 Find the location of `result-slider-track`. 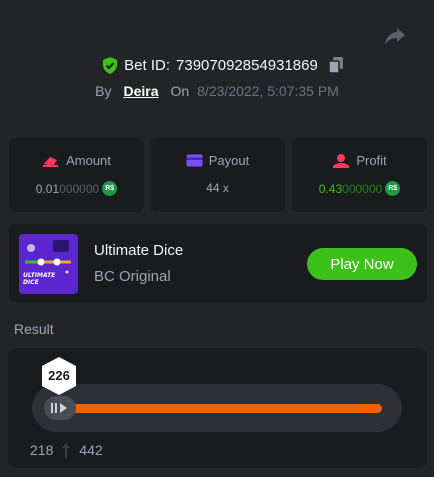

result-slider-track is located at coordinates (217, 408).